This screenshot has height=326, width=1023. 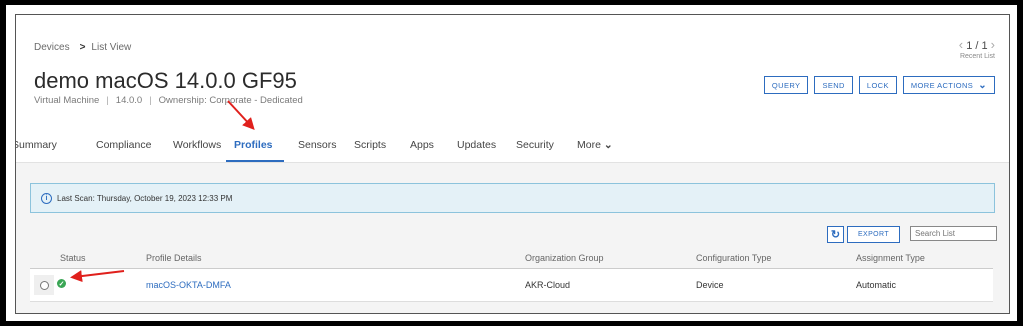 I want to click on annotation-arrow-status, so click(x=97, y=276).